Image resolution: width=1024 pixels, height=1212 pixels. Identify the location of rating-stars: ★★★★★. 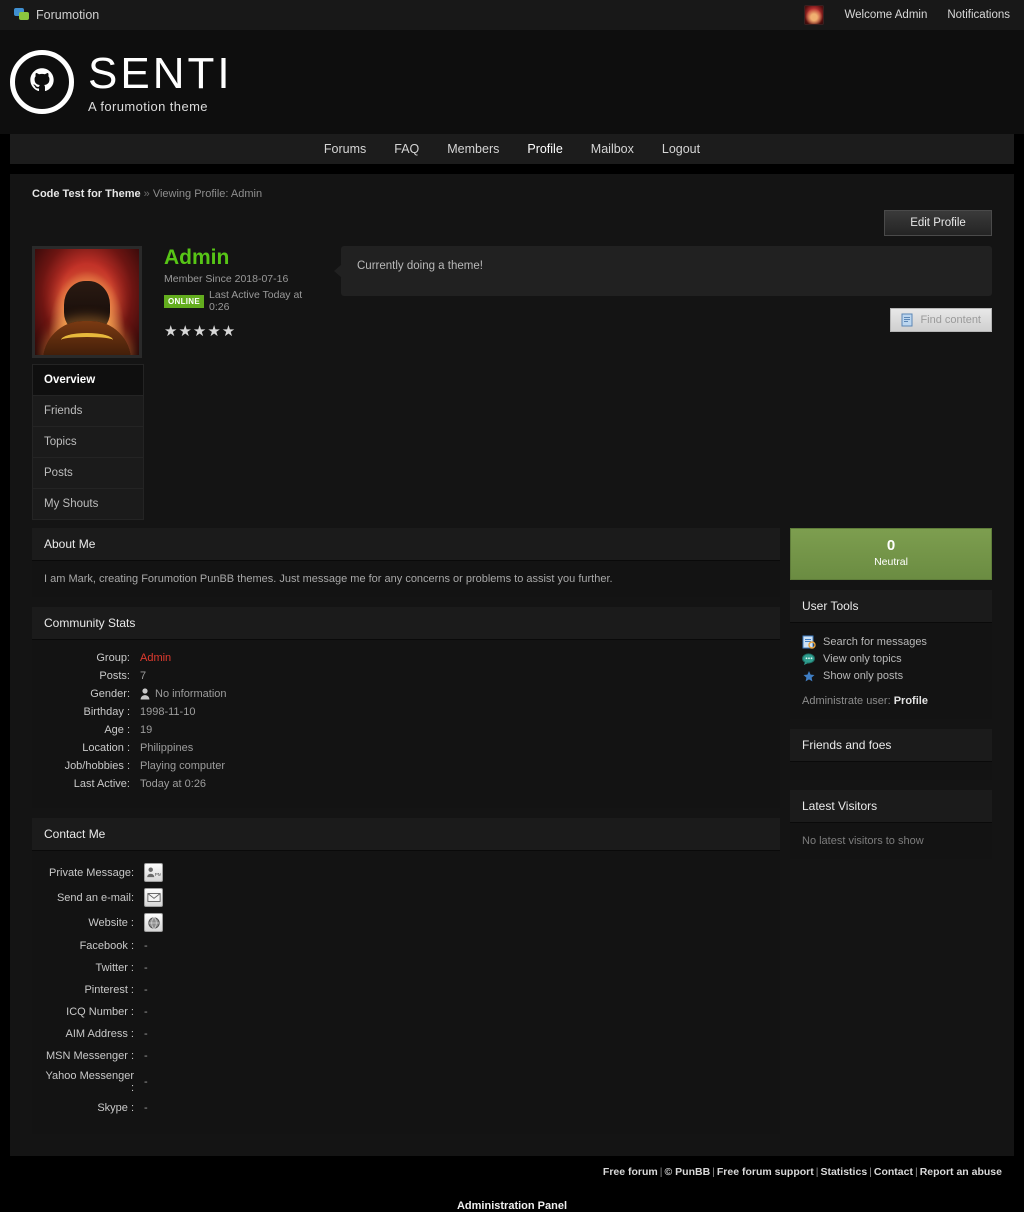
(200, 332).